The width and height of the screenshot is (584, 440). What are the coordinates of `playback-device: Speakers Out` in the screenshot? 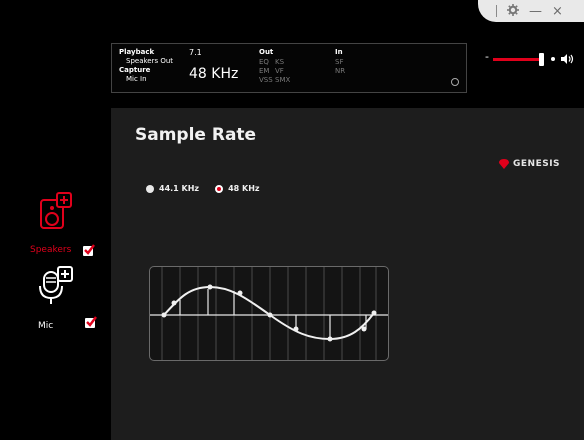 It's located at (150, 61).